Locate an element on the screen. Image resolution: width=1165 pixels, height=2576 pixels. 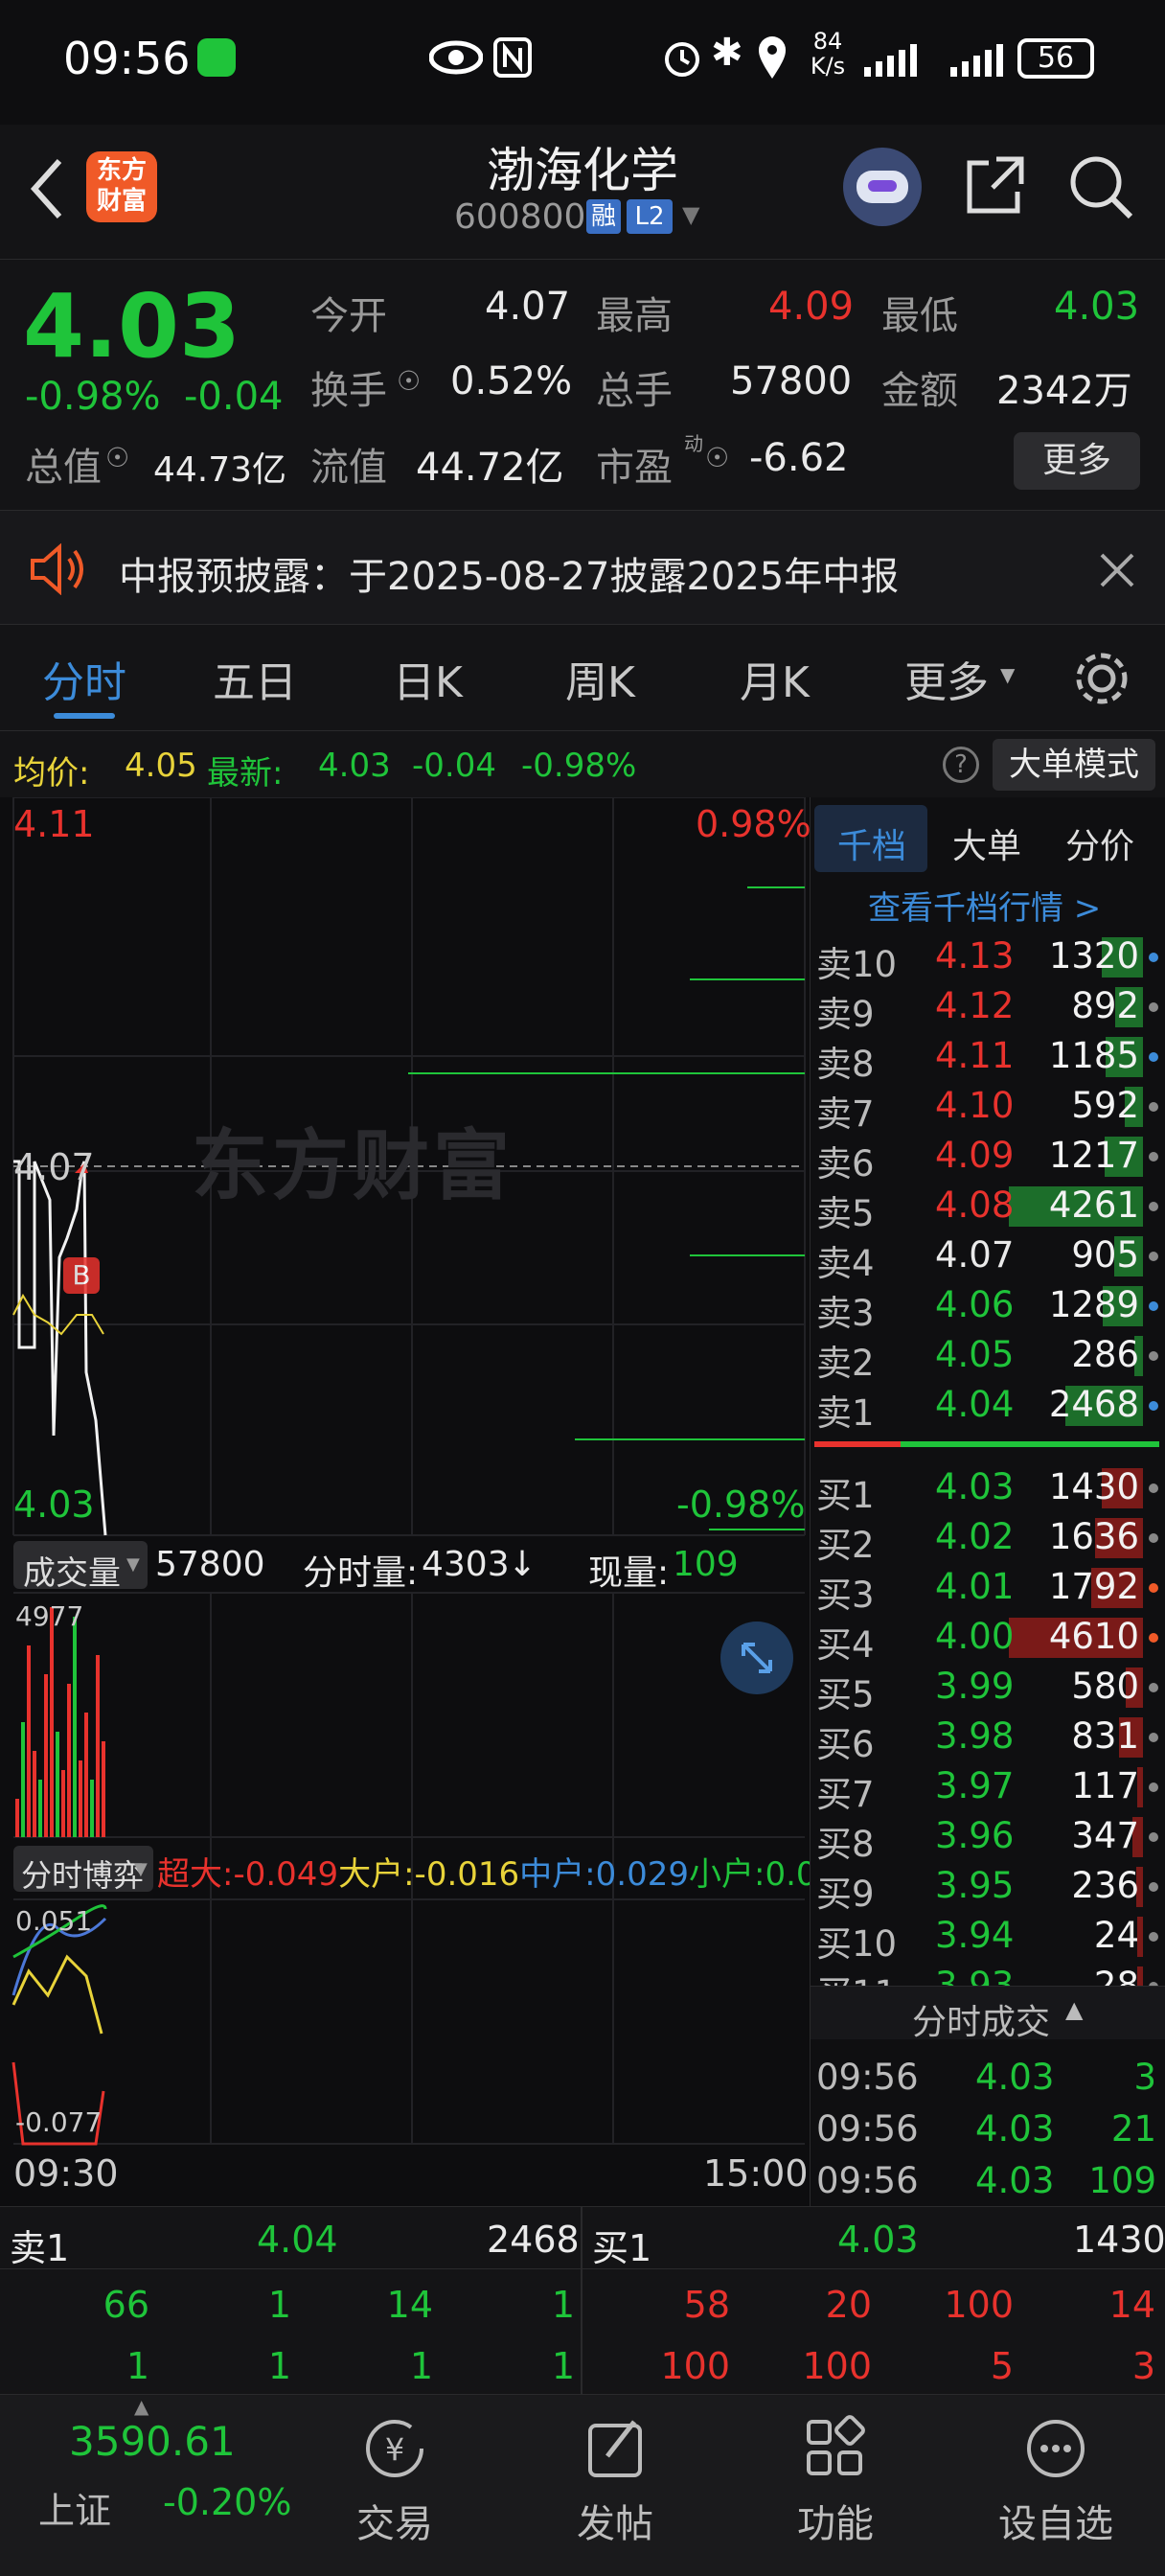
index-percent: -0.20% is located at coordinates (227, 2502).